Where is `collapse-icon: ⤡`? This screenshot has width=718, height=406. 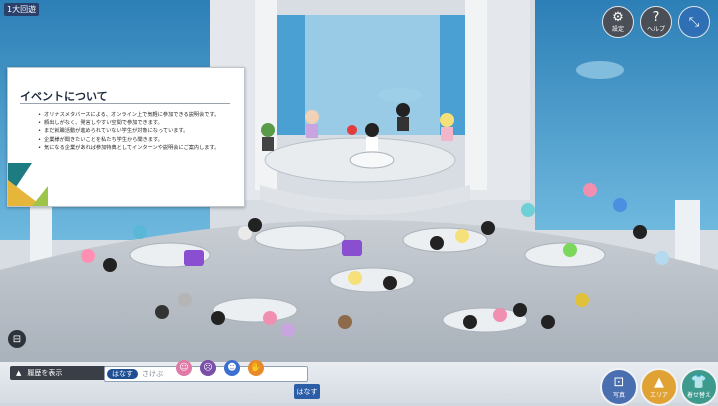
collapse-icon: ⤡ is located at coordinates (694, 22).